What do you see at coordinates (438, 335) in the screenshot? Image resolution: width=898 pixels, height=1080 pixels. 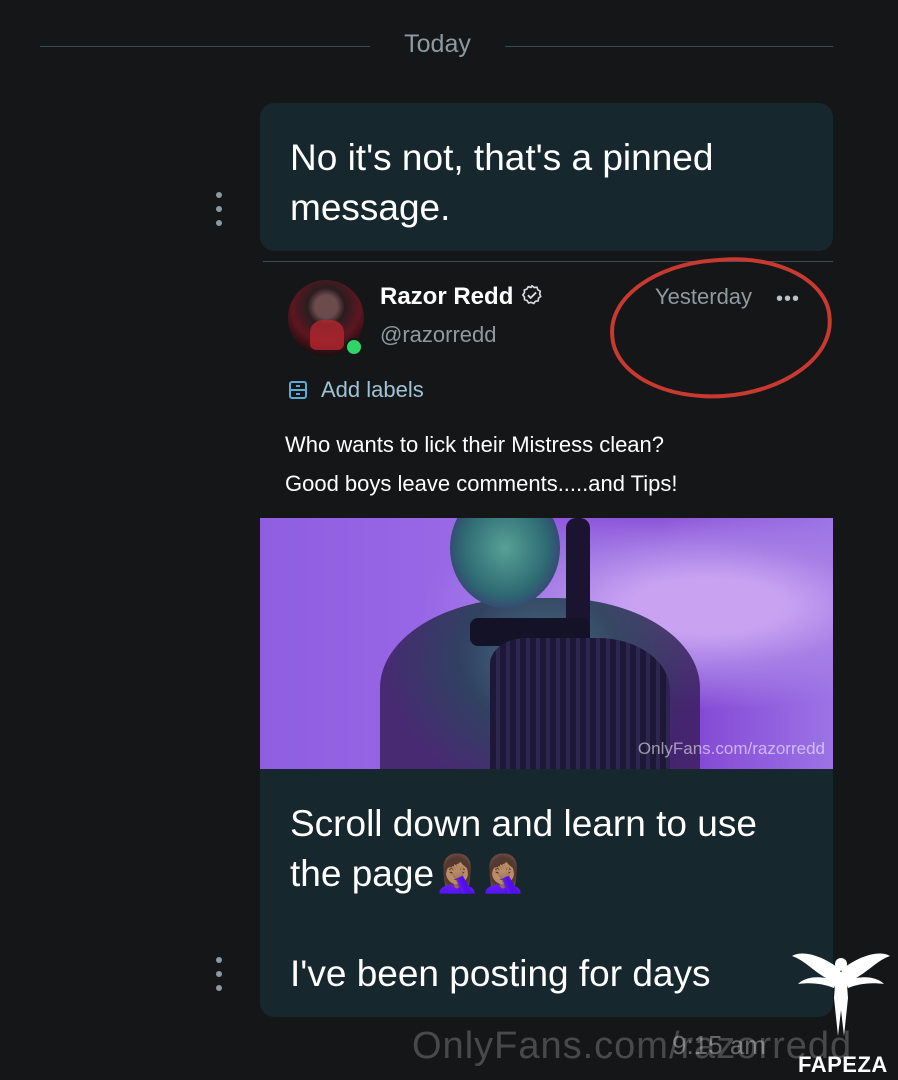 I see `author-handle: @razorredd` at bounding box center [438, 335].